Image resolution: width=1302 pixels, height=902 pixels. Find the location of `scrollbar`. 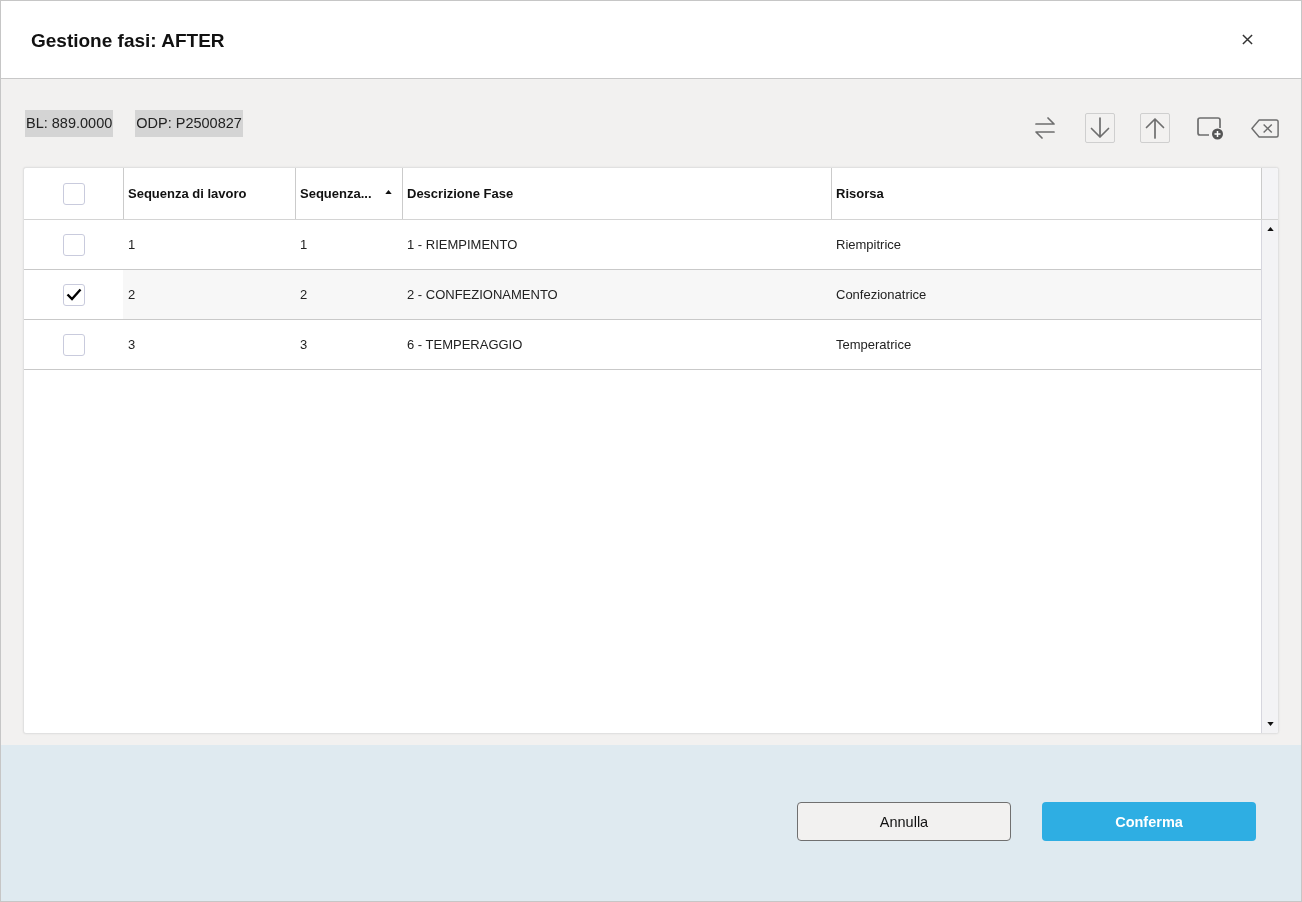

scrollbar is located at coordinates (1269, 476).